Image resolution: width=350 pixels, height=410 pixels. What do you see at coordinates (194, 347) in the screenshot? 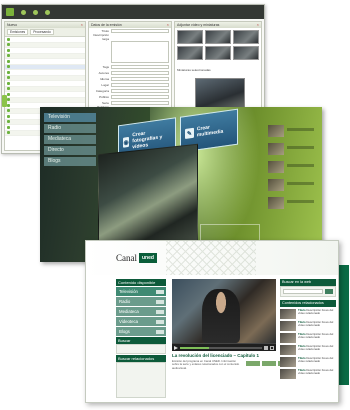
I see `progress-fill` at bounding box center [194, 347].